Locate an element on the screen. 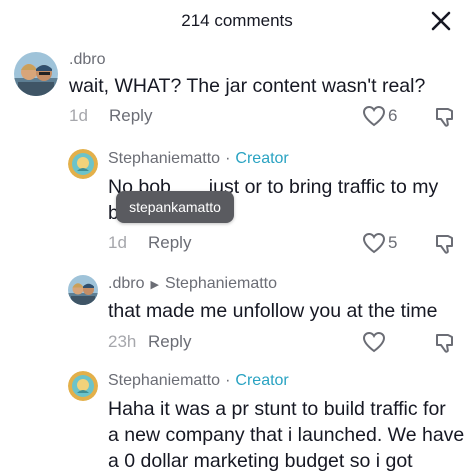  comment-text-line: a new company that i launched. We have is located at coordinates (286, 435).